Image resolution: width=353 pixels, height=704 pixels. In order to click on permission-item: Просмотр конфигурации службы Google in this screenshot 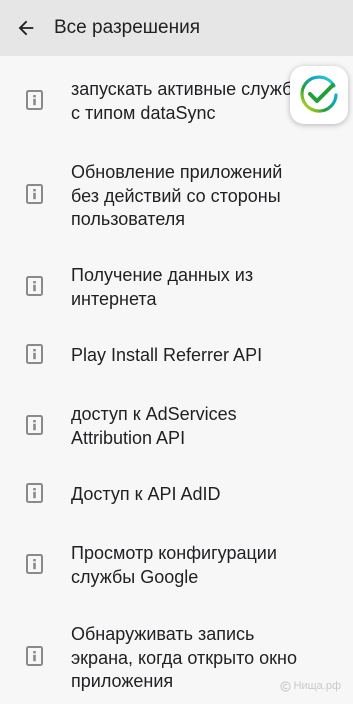, I will do `click(176, 566)`.